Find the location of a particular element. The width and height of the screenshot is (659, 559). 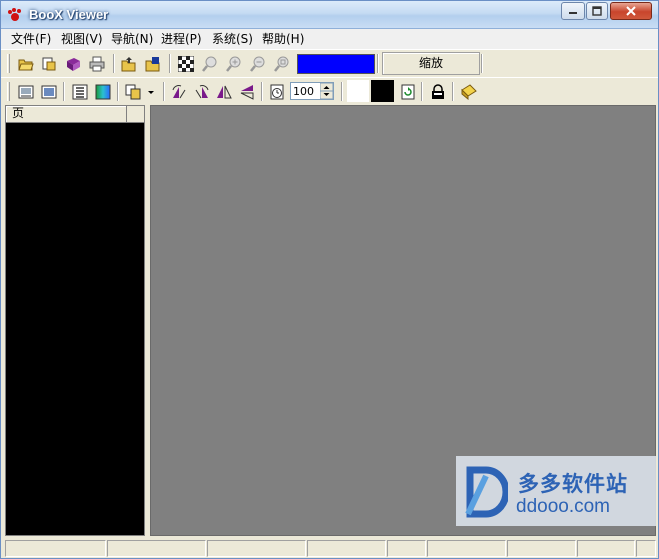

window-title: BooX Viewer is located at coordinates (69, 14).